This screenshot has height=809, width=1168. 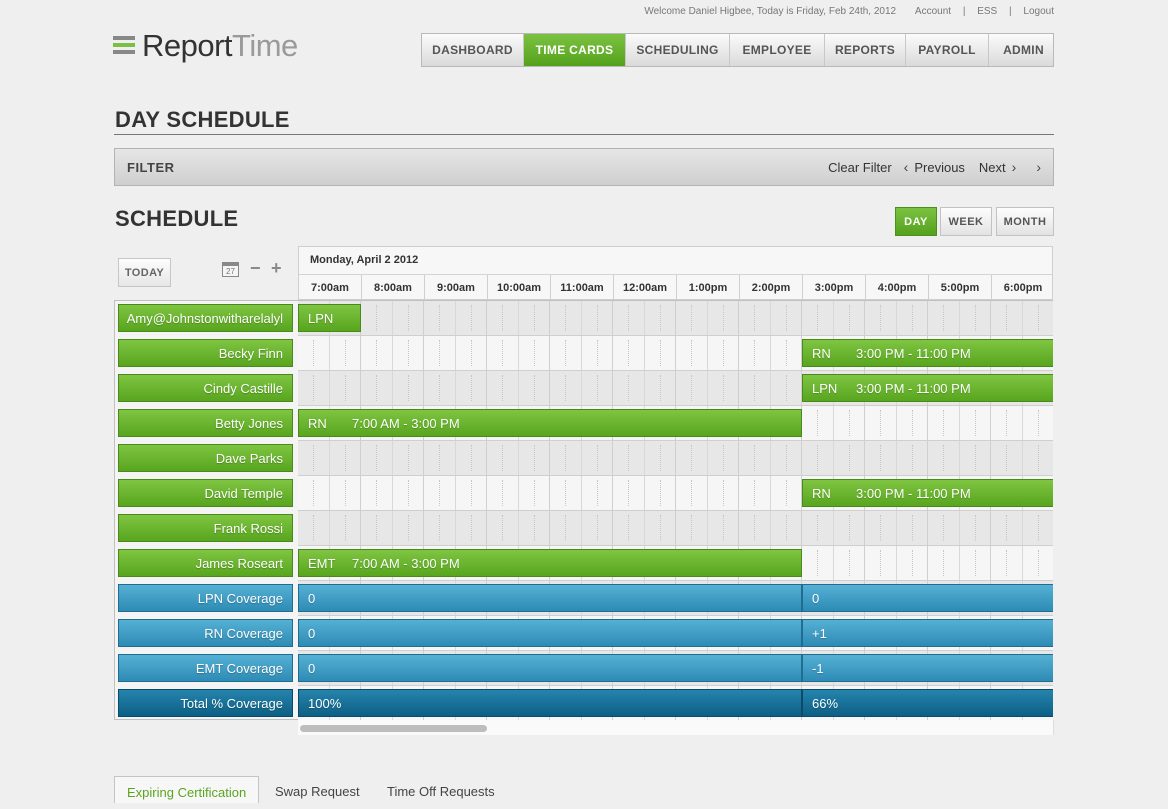 What do you see at coordinates (205, 423) in the screenshot?
I see `employee-name: Betty Jones` at bounding box center [205, 423].